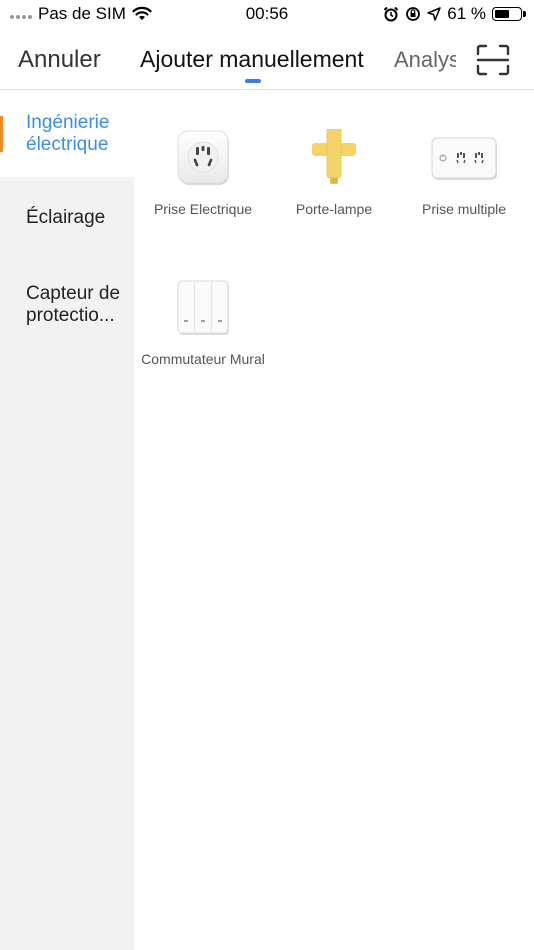  What do you see at coordinates (203, 359) in the screenshot?
I see `product-label: Commutateur Mural` at bounding box center [203, 359].